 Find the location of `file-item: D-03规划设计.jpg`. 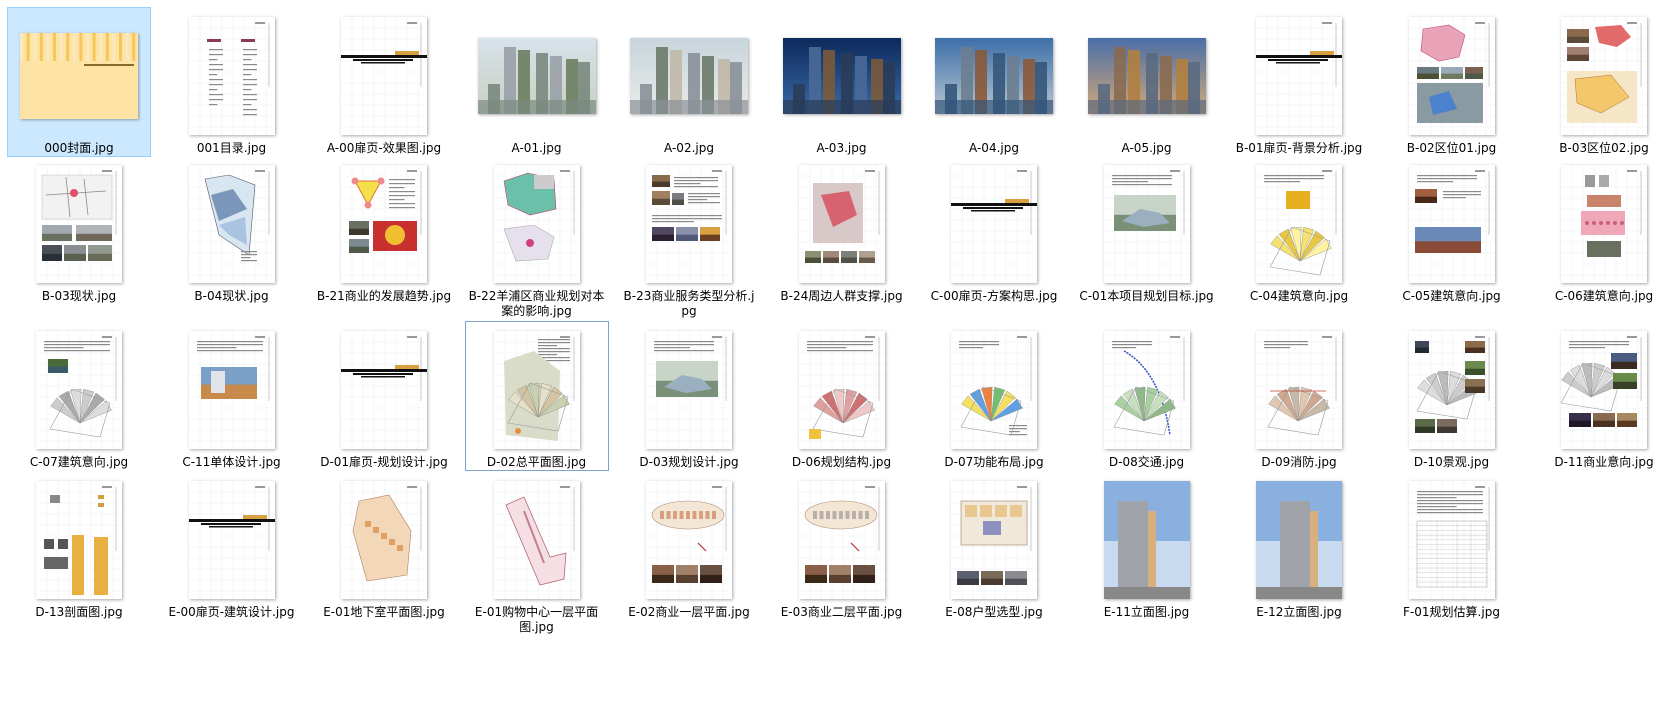

file-item: D-03规划设计.jpg is located at coordinates (689, 396).